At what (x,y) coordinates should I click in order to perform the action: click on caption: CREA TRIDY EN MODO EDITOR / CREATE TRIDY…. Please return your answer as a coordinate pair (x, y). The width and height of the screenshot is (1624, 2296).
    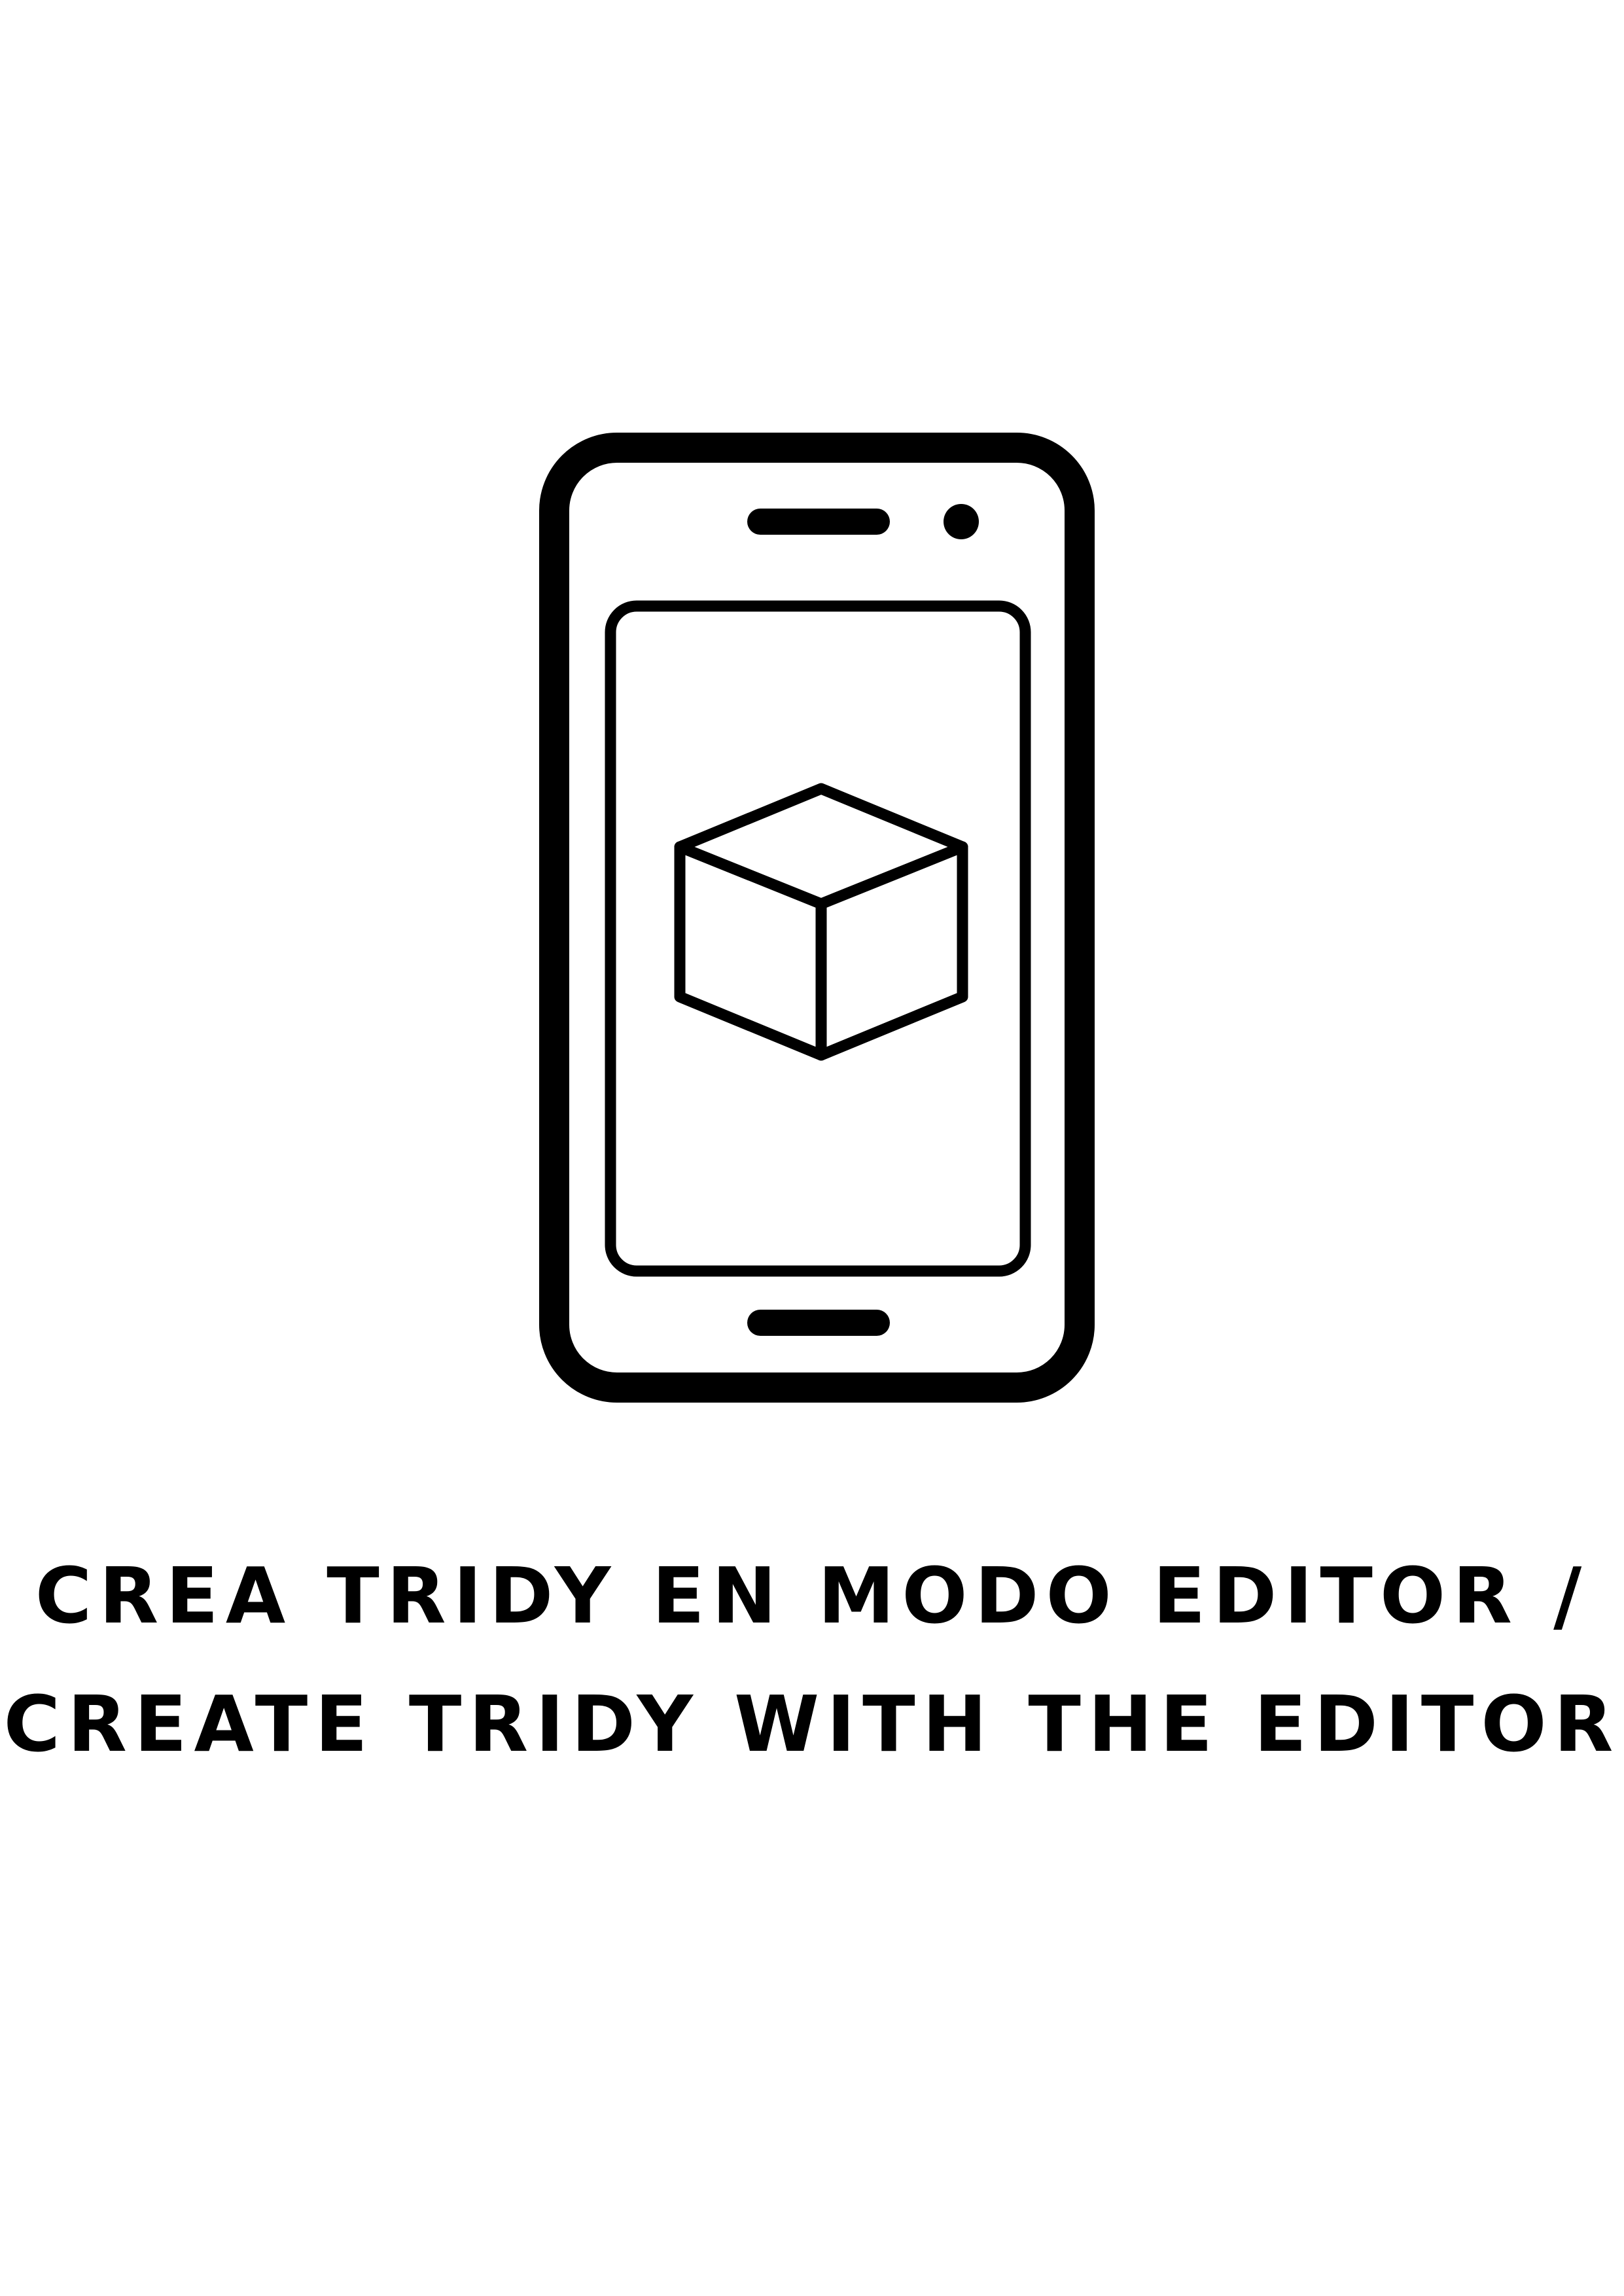
    Looking at the image, I should click on (812, 1660).